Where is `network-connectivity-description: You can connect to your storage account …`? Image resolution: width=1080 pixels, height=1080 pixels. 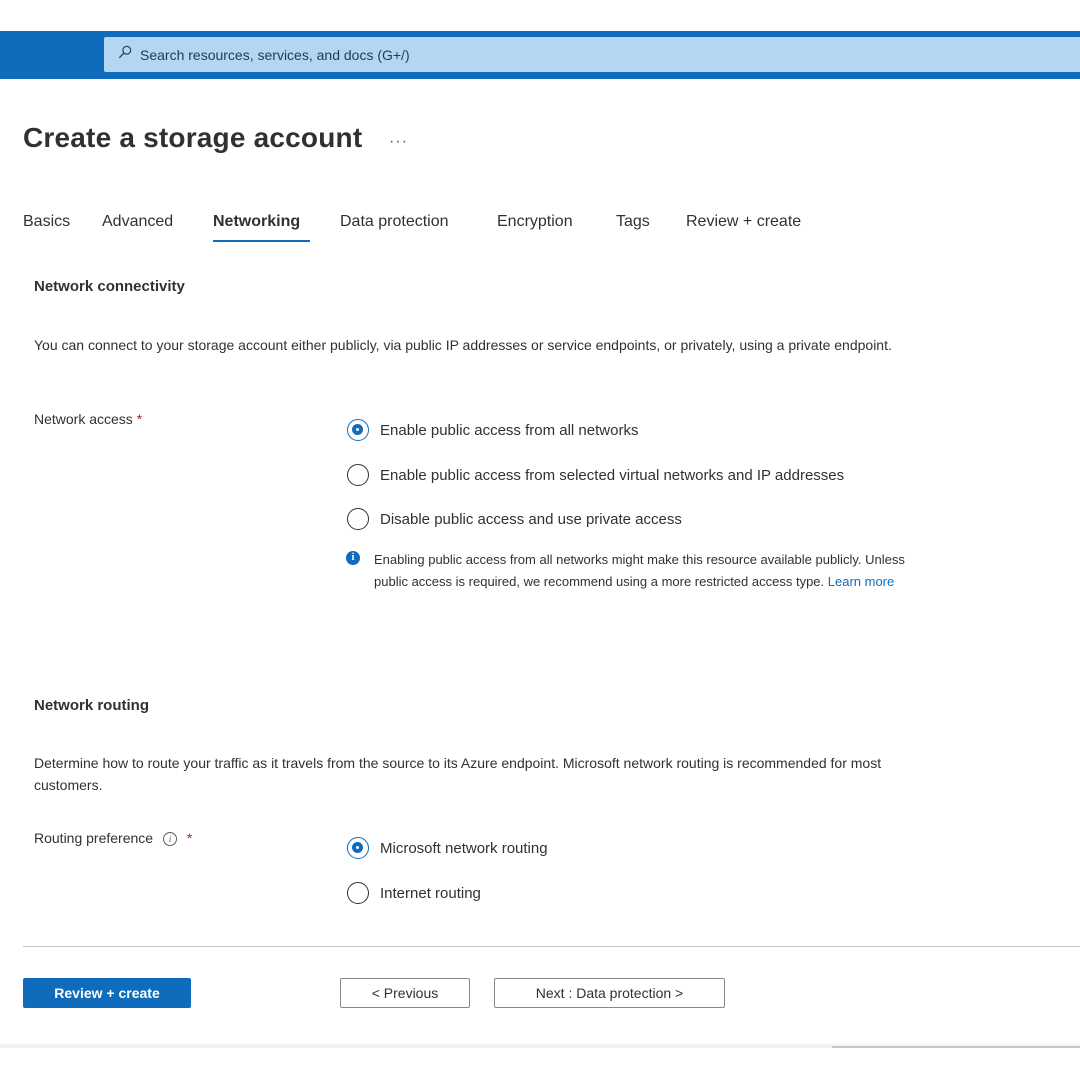 network-connectivity-description: You can connect to your storage account … is located at coordinates (463, 345).